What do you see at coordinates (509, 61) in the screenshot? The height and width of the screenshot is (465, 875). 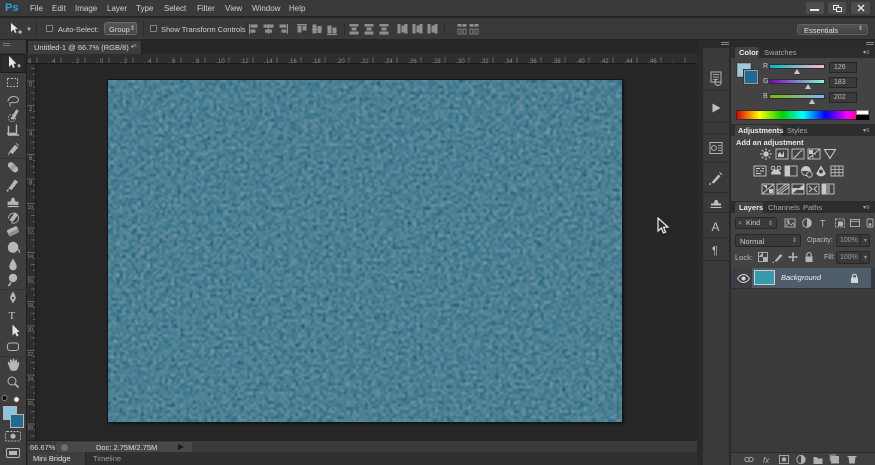 I see `svg-text: 34` at bounding box center [509, 61].